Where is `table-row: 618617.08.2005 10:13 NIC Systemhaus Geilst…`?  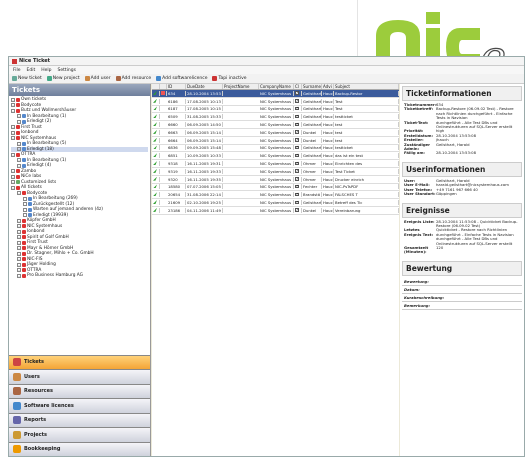
table-row: 618617.08.2005 10:13 NIC Systemhaus Geilst… is located at coordinates (275, 102).